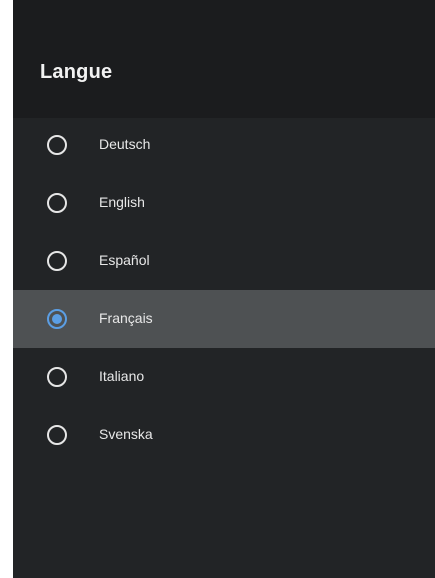  I want to click on language-option-deutsch: Deutsch, so click(224, 145).